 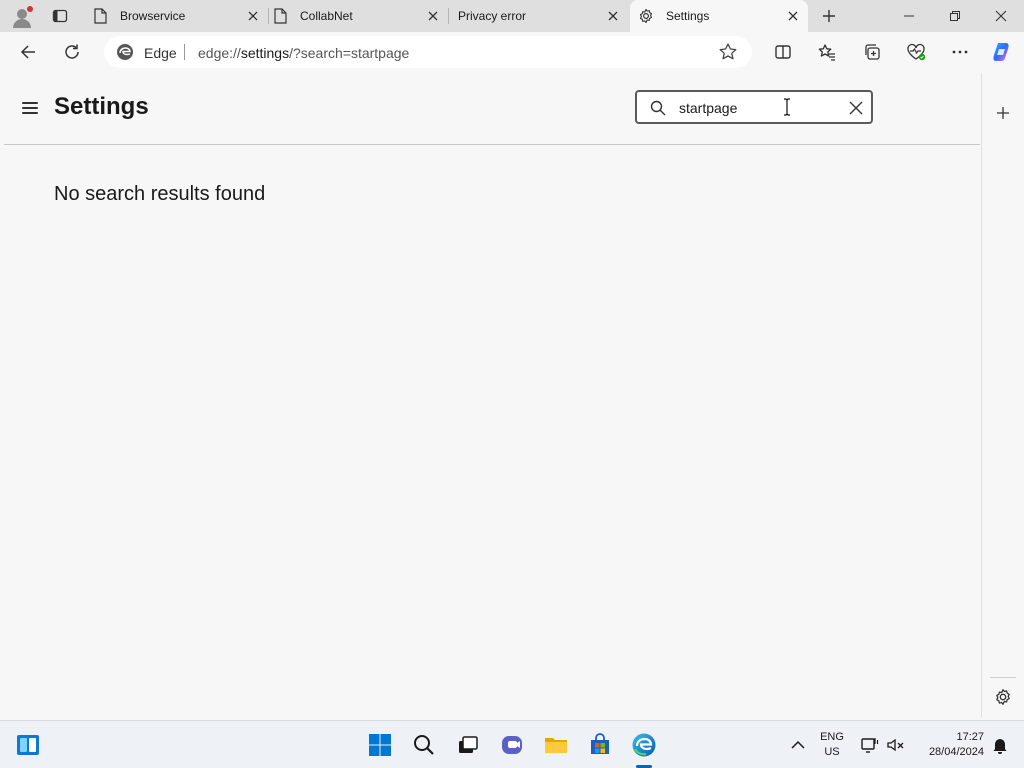 I want to click on monitor-network-icon, so click(x=870, y=745).